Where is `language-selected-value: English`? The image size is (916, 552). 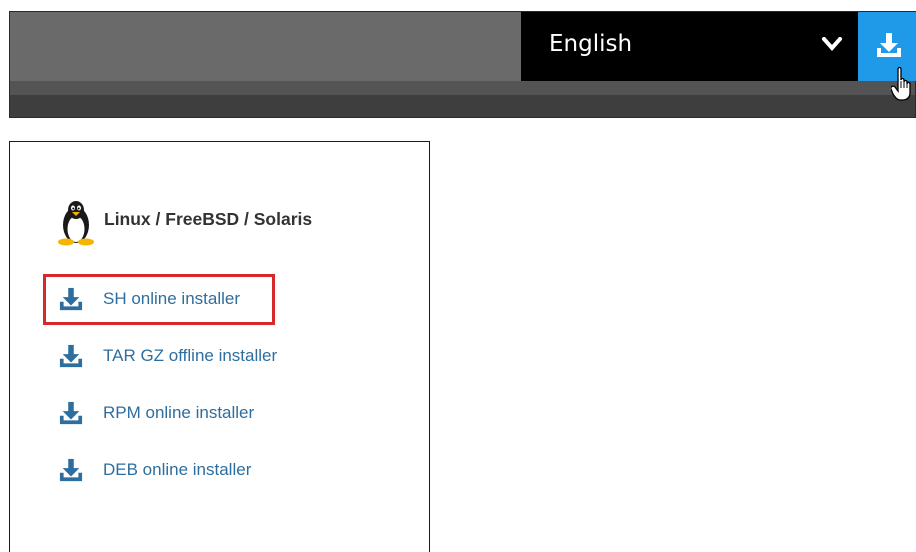
language-selected-value: English is located at coordinates (591, 44).